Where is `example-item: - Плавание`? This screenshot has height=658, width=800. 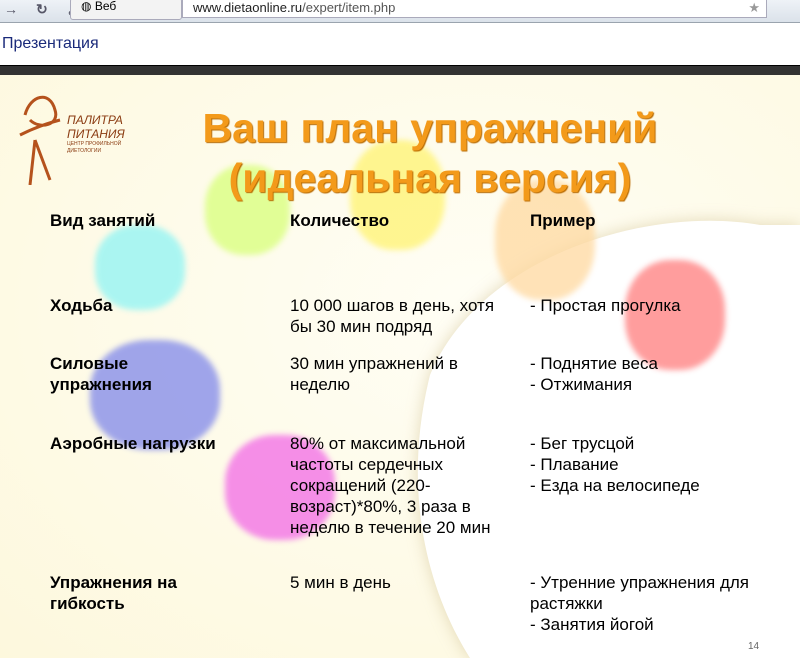 example-item: - Плавание is located at coordinates (574, 464).